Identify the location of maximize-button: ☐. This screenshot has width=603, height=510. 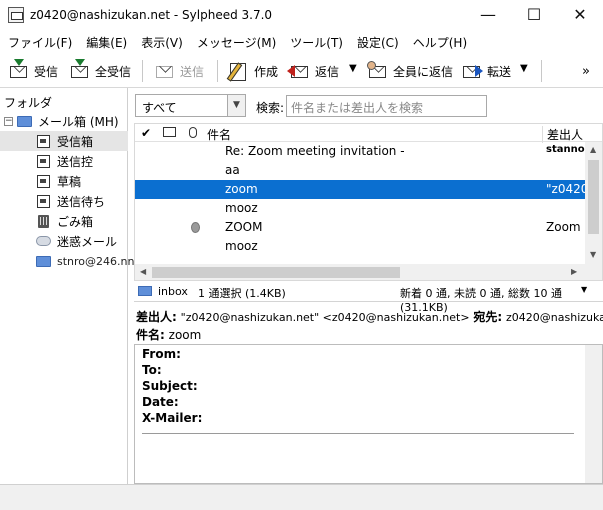
(534, 15).